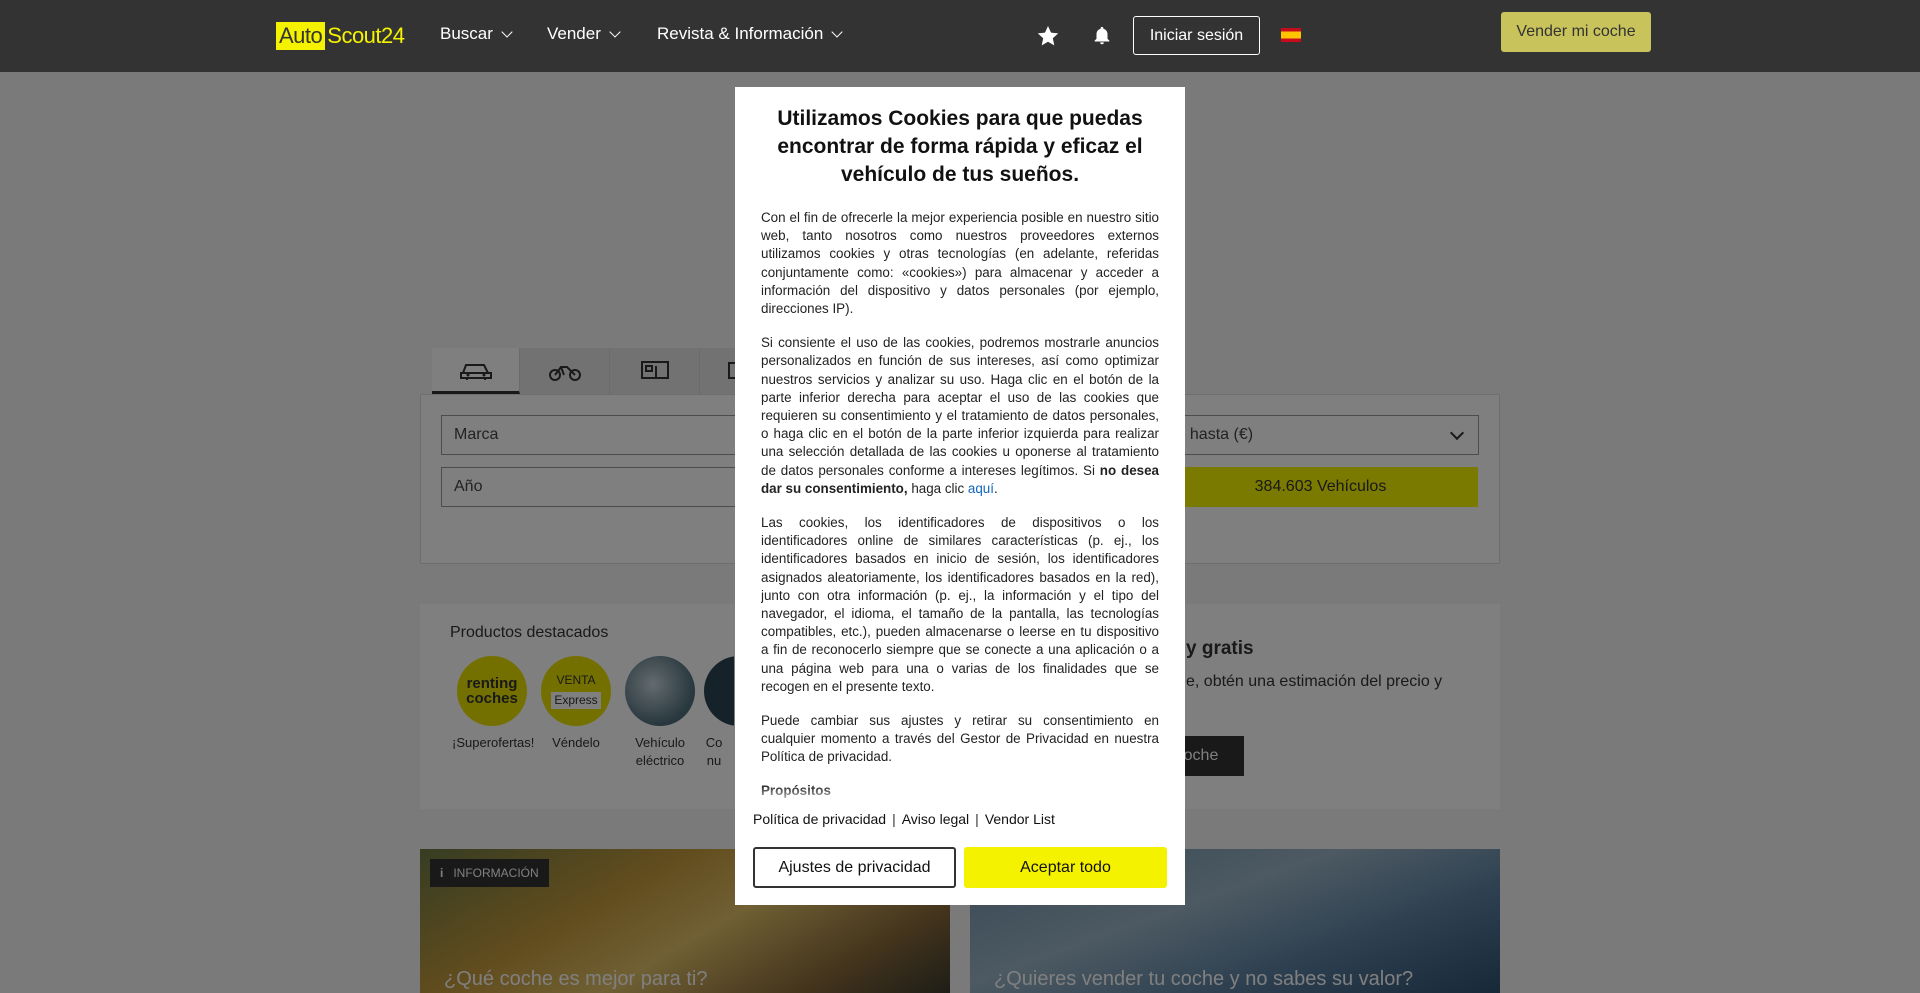  What do you see at coordinates (1196, 35) in the screenshot?
I see `login-button: Iniciar sesión` at bounding box center [1196, 35].